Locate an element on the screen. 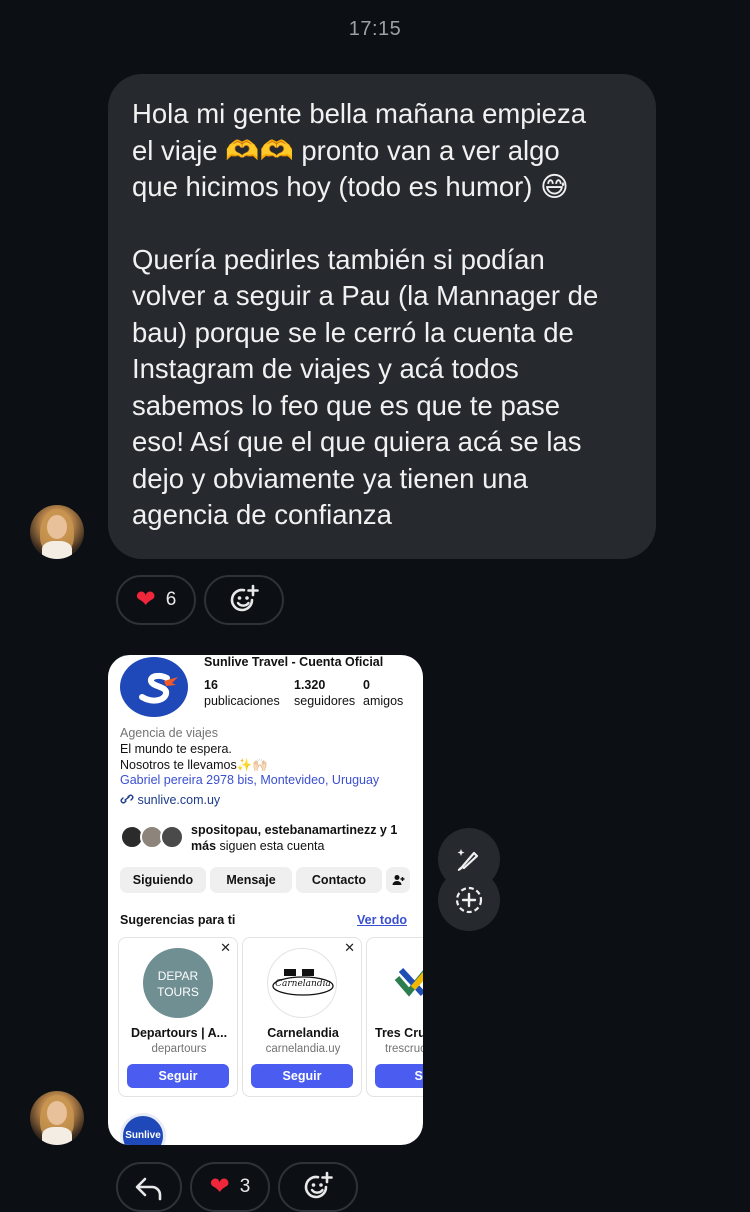 This screenshot has width=750, height=1212. stat-followers: 1.320 seguidores is located at coordinates (324, 693).